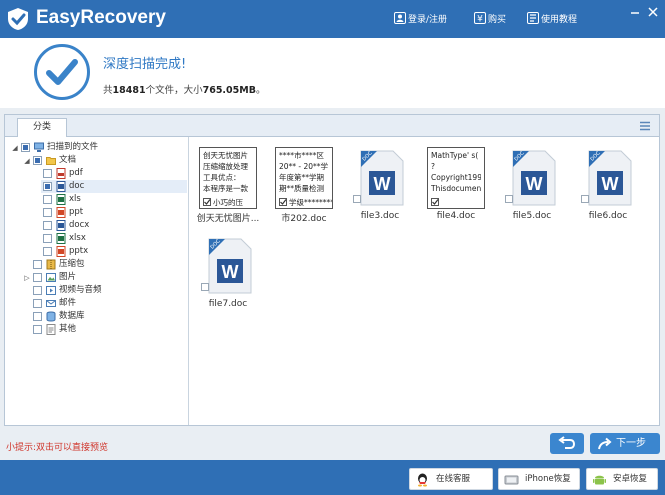 This screenshot has height=495, width=665. Describe the element at coordinates (51, 290) in the screenshot. I see `media-icon` at that location.